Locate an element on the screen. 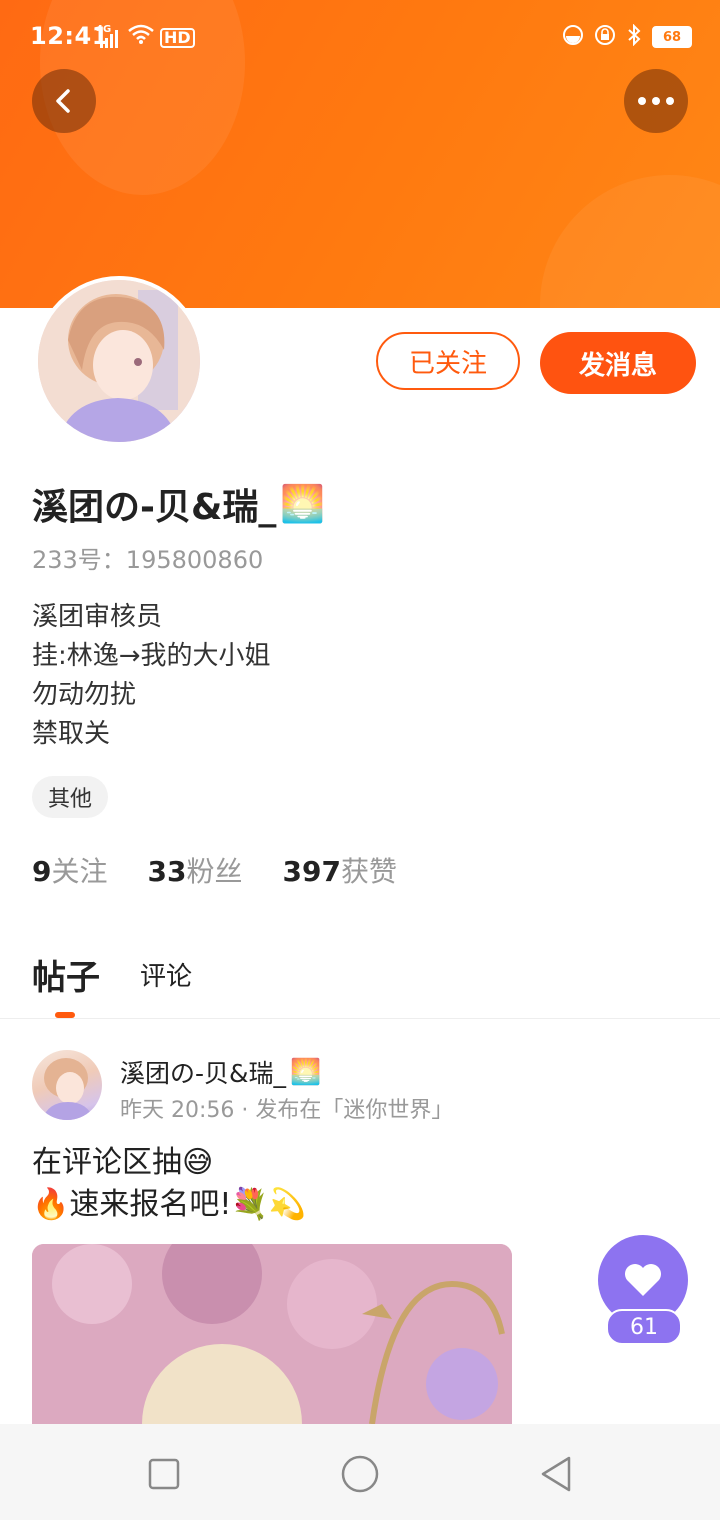  bio-line: 勿动勿扰 is located at coordinates (84, 695).